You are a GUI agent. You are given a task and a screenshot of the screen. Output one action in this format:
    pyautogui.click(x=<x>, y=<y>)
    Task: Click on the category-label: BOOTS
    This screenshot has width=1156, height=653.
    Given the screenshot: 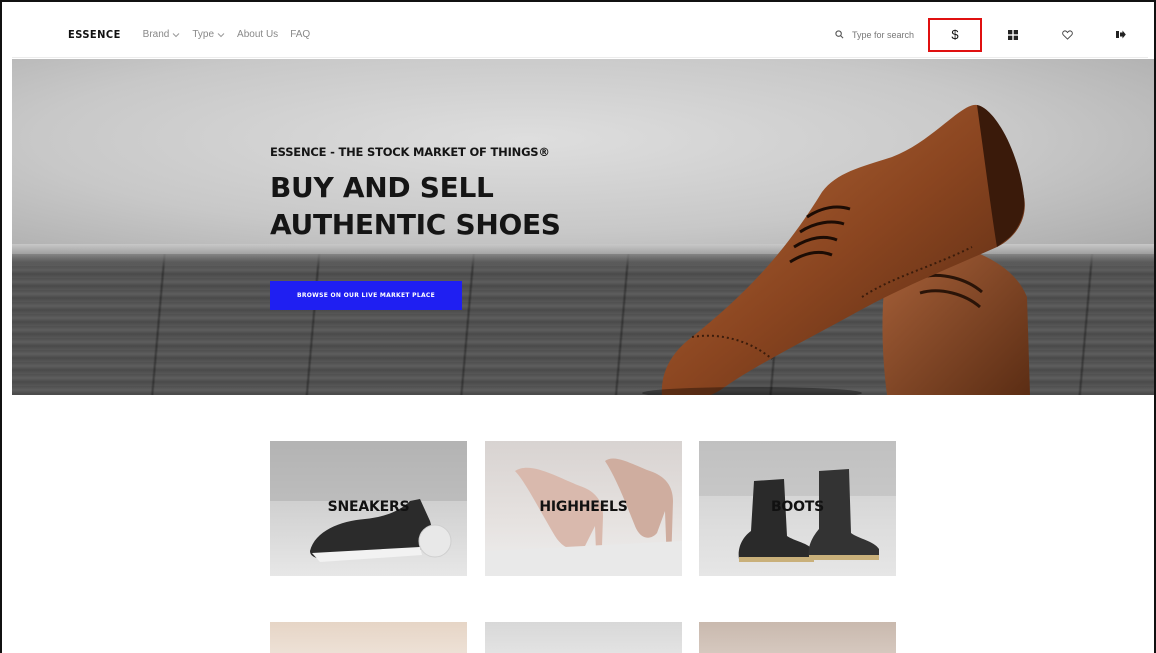 What is the action you would take?
    pyautogui.click(x=797, y=507)
    